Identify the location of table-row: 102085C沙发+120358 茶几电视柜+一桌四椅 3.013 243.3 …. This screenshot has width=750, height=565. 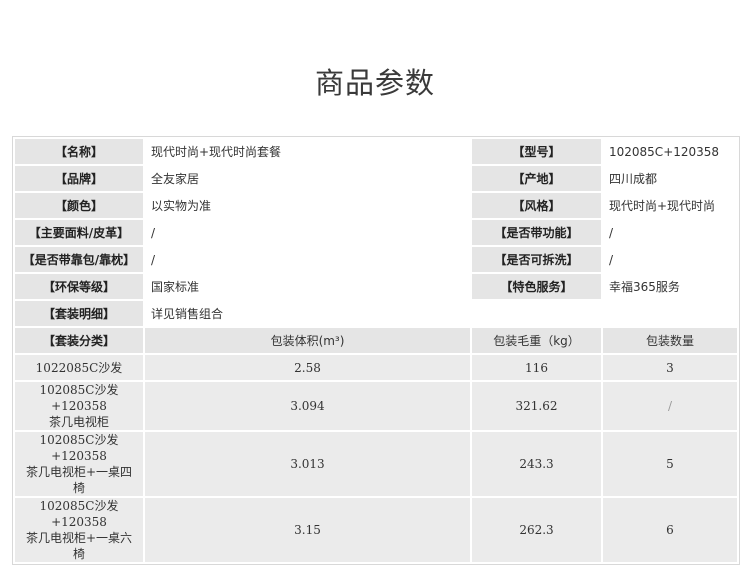
(376, 464).